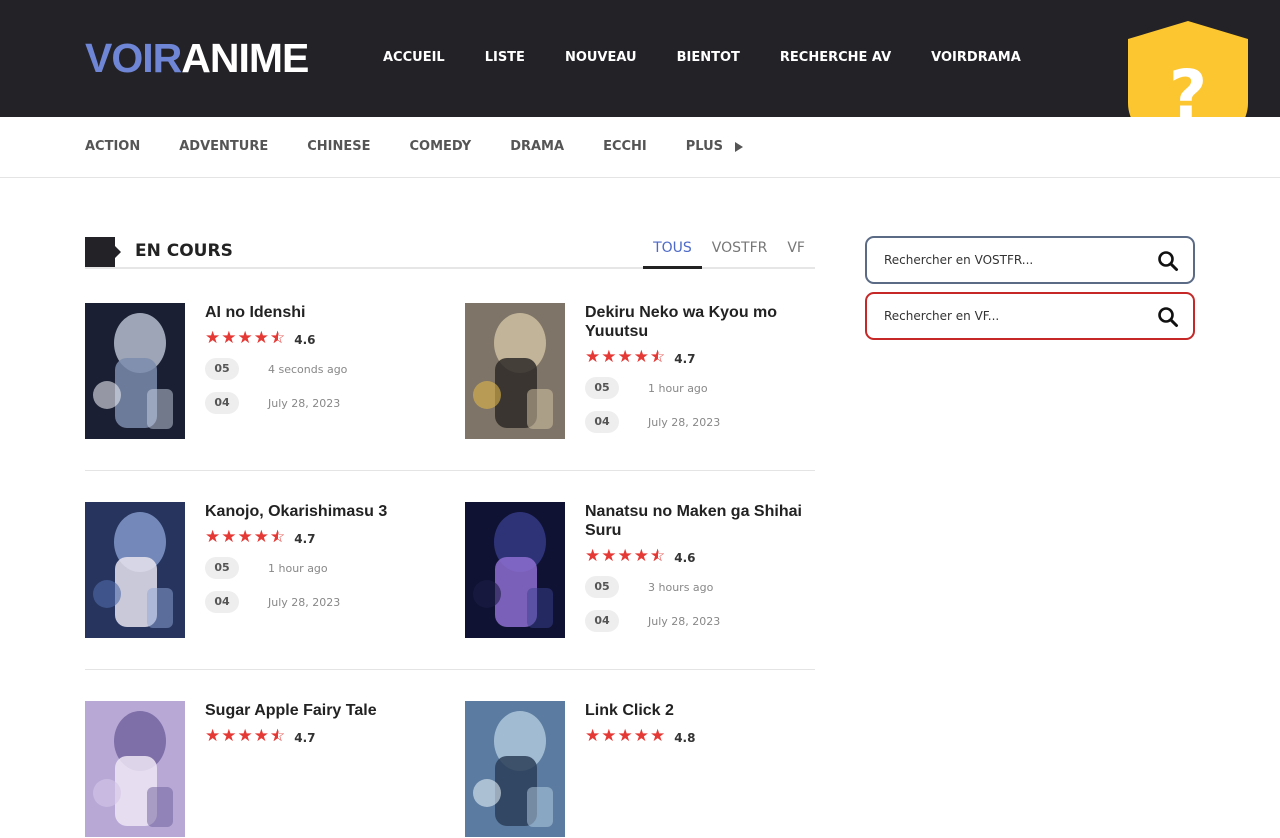 The width and height of the screenshot is (1280, 838). What do you see at coordinates (298, 568) in the screenshot?
I see `episode-time: 1 hour ago` at bounding box center [298, 568].